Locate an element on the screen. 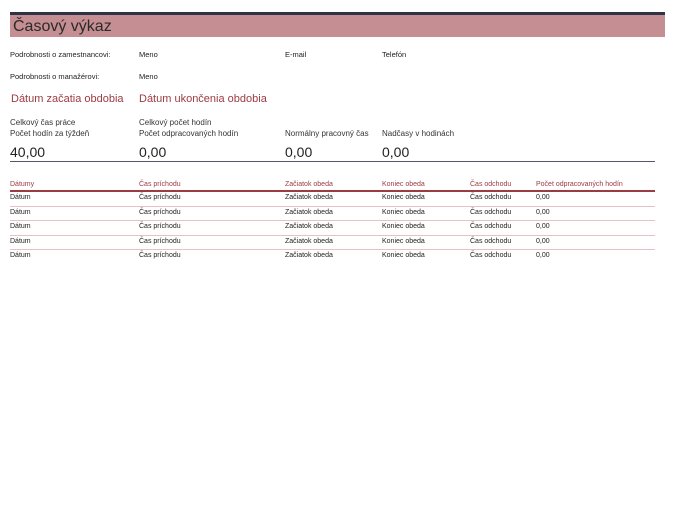  total-hours-label: Celkový počet hodín is located at coordinates (175, 122).